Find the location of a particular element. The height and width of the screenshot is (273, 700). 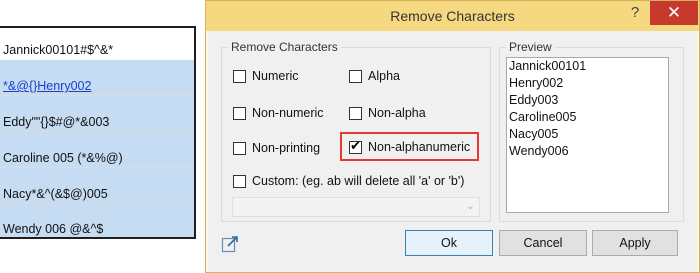

custom-characters-input: ⌄ is located at coordinates (356, 207).